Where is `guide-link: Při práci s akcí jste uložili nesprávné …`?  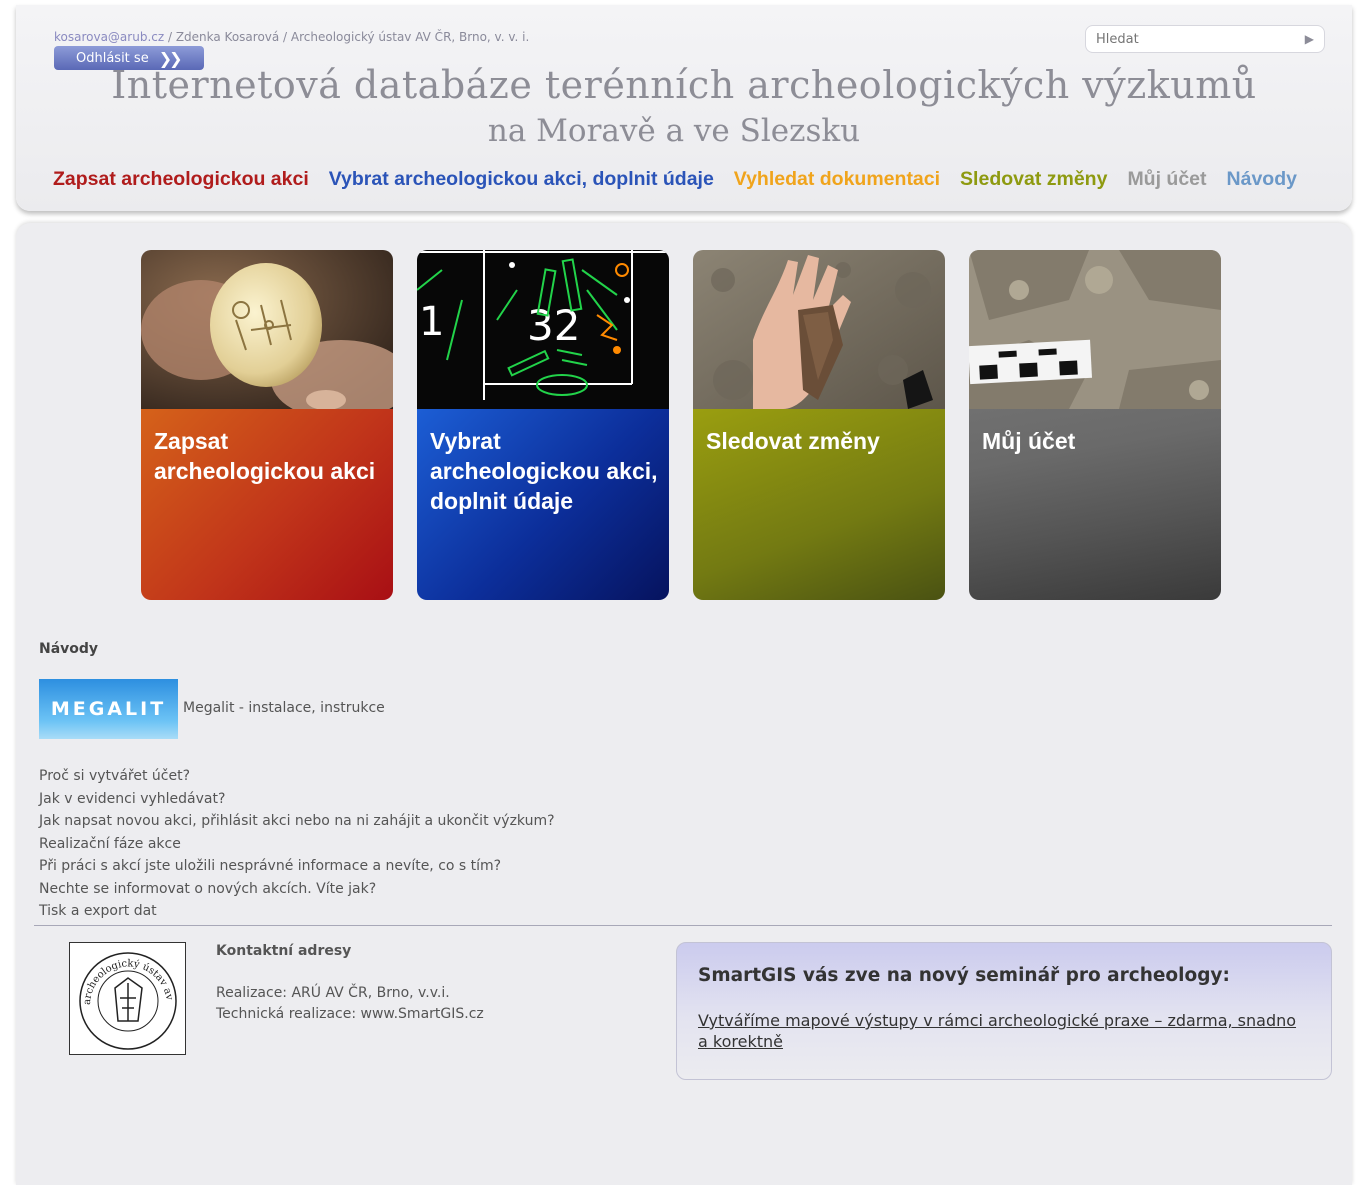
guide-link: Při práci s akcí jste uložili nesprávné … is located at coordinates (297, 866).